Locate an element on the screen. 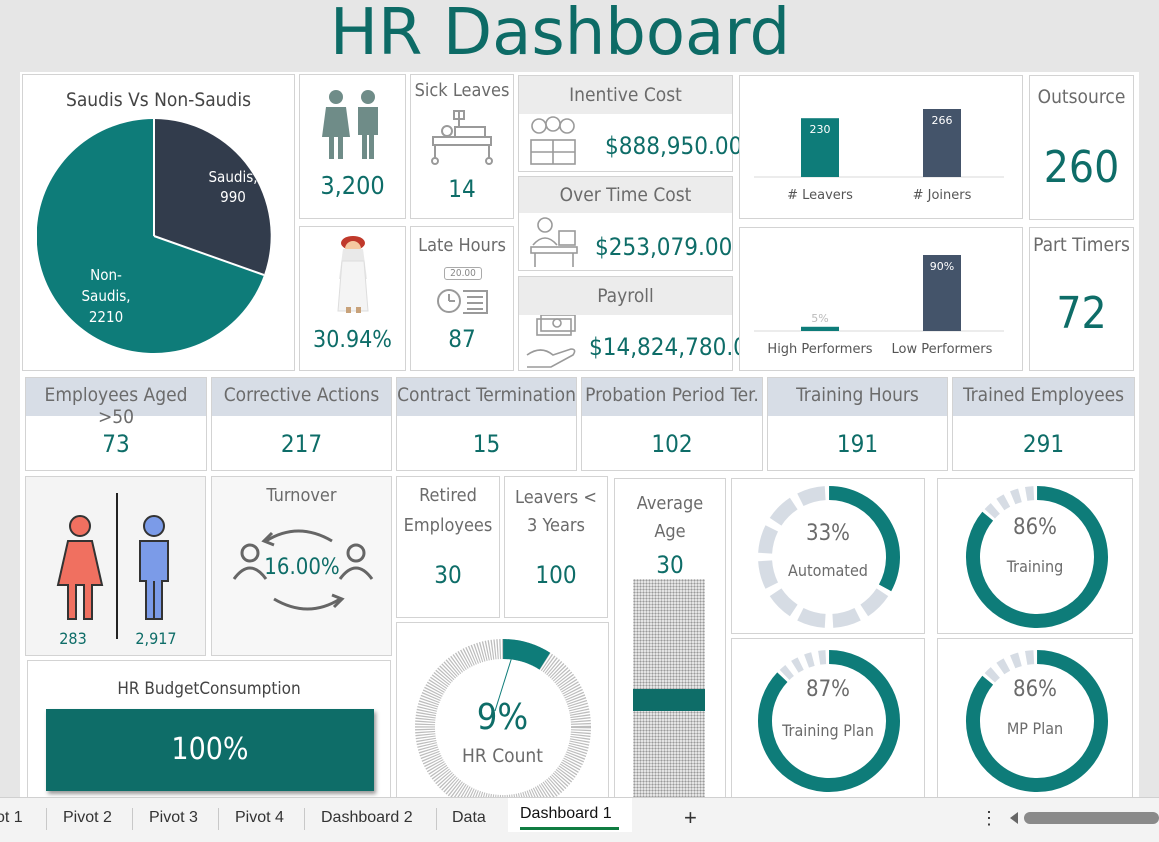  leavers-joiners-chart: 230 # Leavers 266 # Joiners is located at coordinates (879, 156).